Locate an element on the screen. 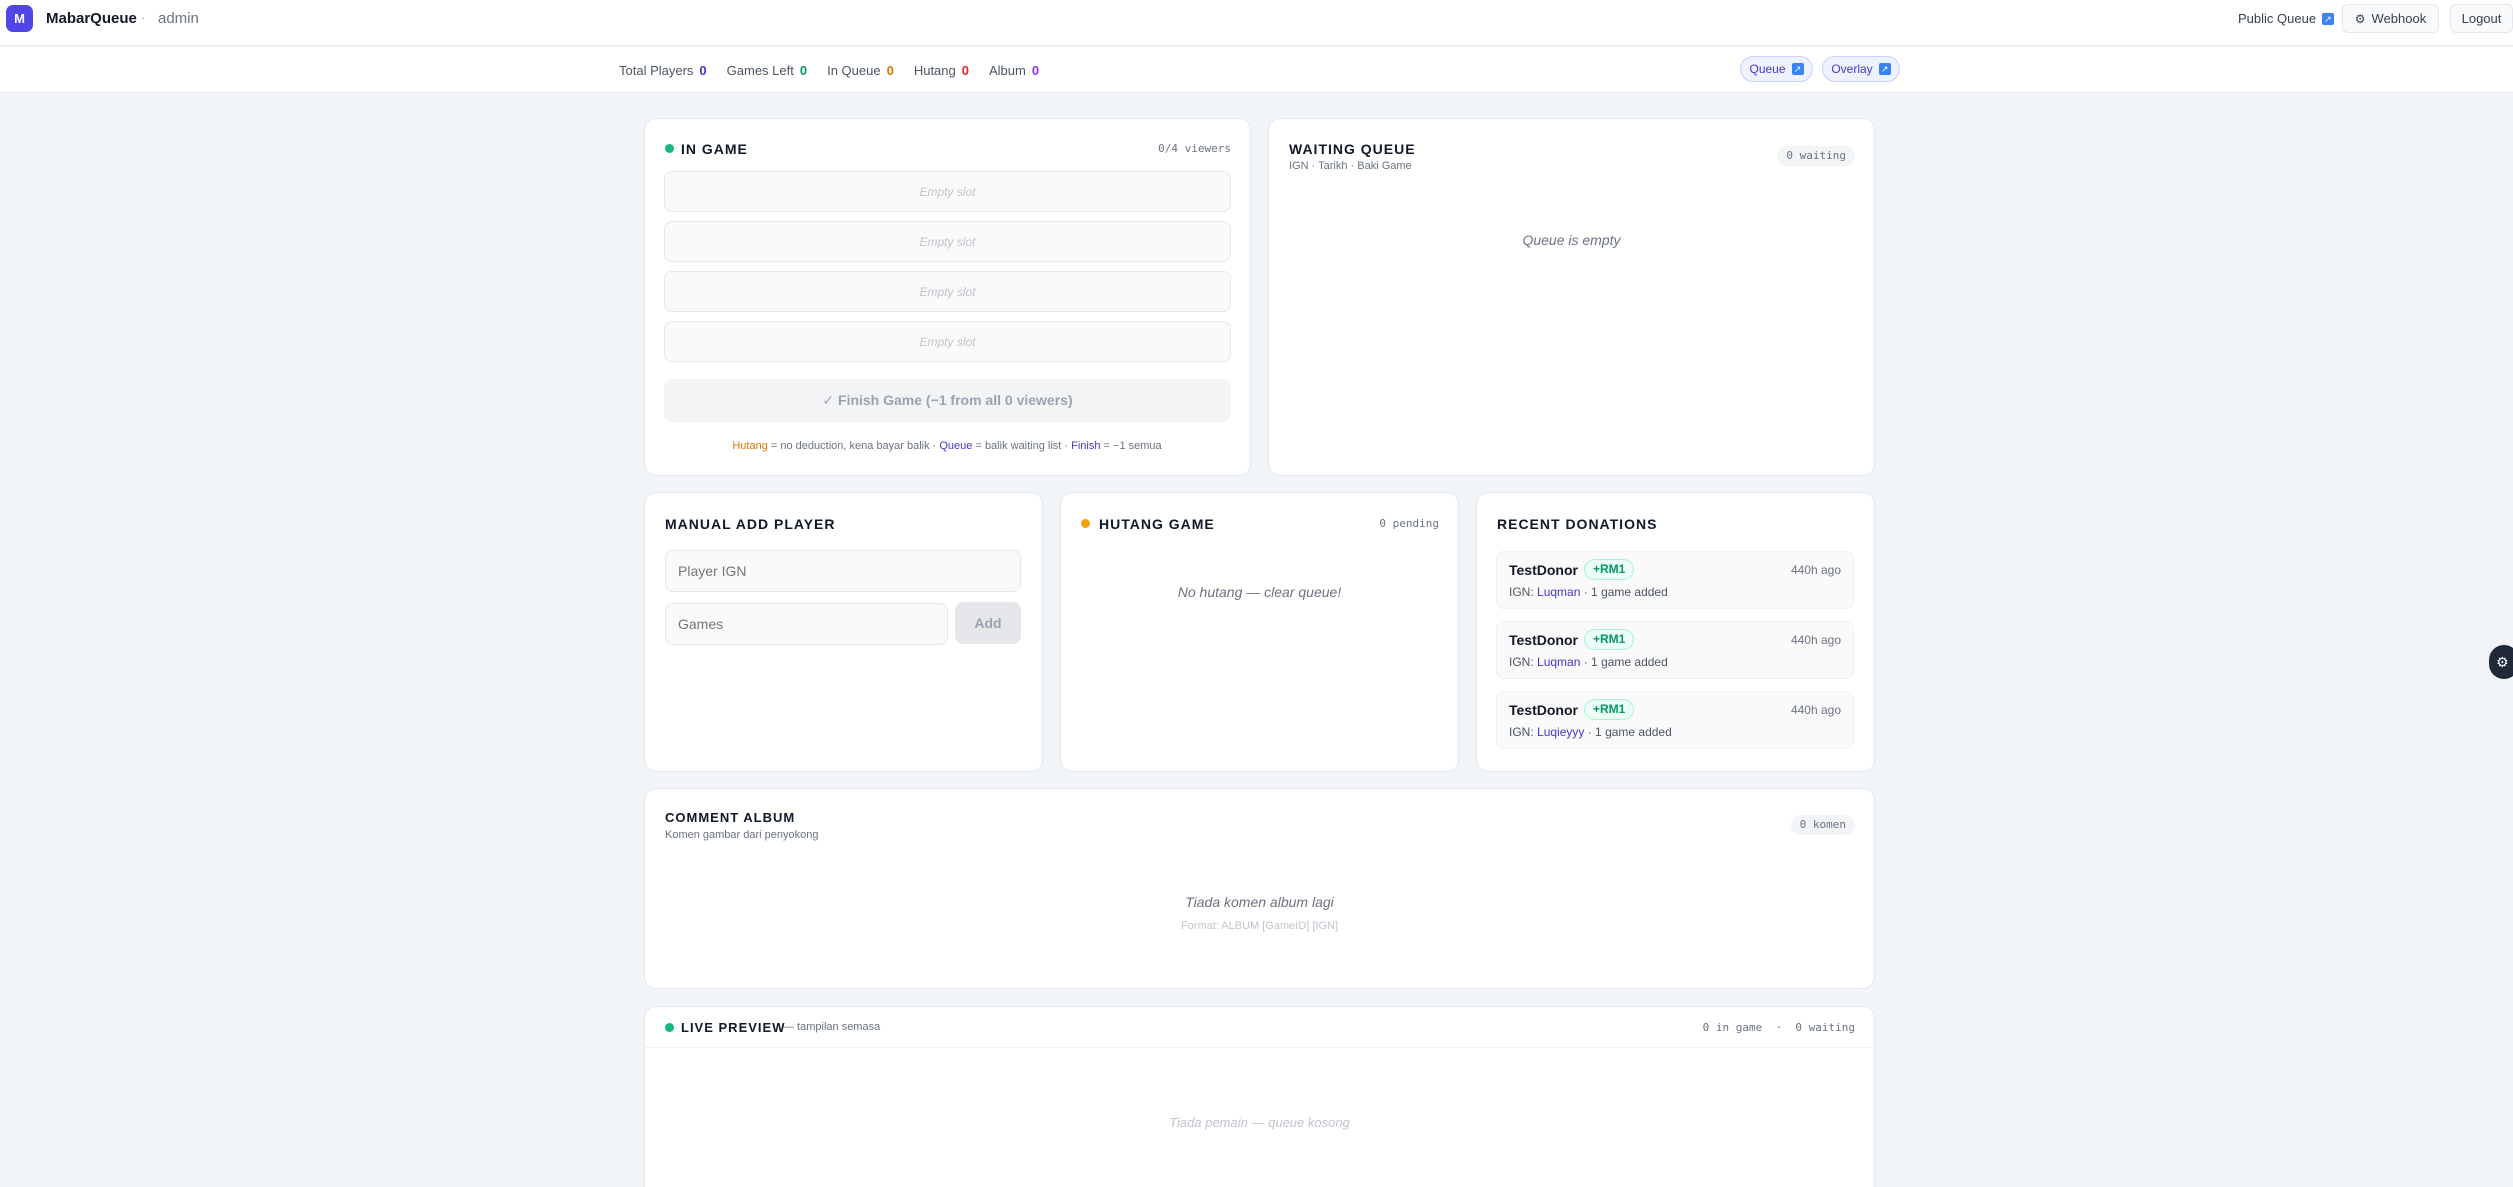 The image size is (2513, 1187). recent-donations-title: RECENT DONATIONS is located at coordinates (1577, 524).